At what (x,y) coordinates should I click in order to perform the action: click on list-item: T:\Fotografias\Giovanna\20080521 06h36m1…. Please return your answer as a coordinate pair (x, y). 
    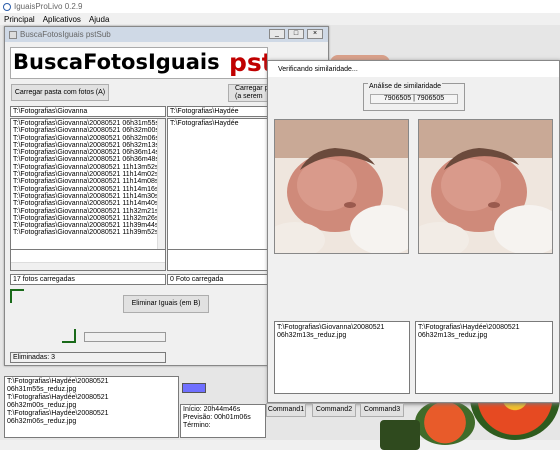
    Looking at the image, I should click on (88, 152).